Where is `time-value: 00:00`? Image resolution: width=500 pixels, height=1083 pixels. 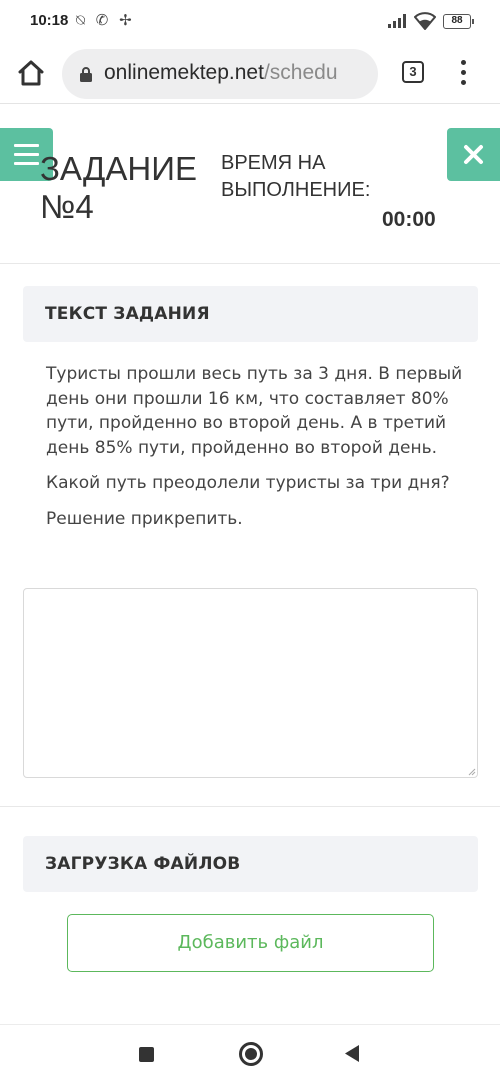 time-value: 00:00 is located at coordinates (409, 219).